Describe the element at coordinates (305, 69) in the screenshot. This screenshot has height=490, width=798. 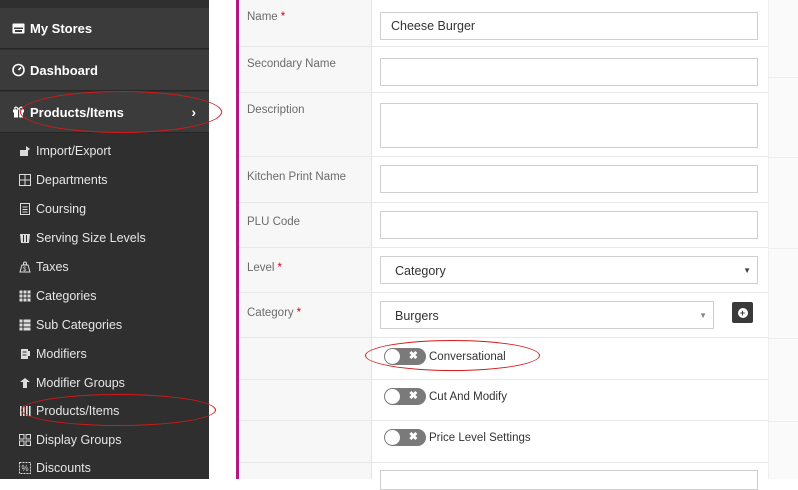
I see `secondary-name-label: Secondary Name` at that location.